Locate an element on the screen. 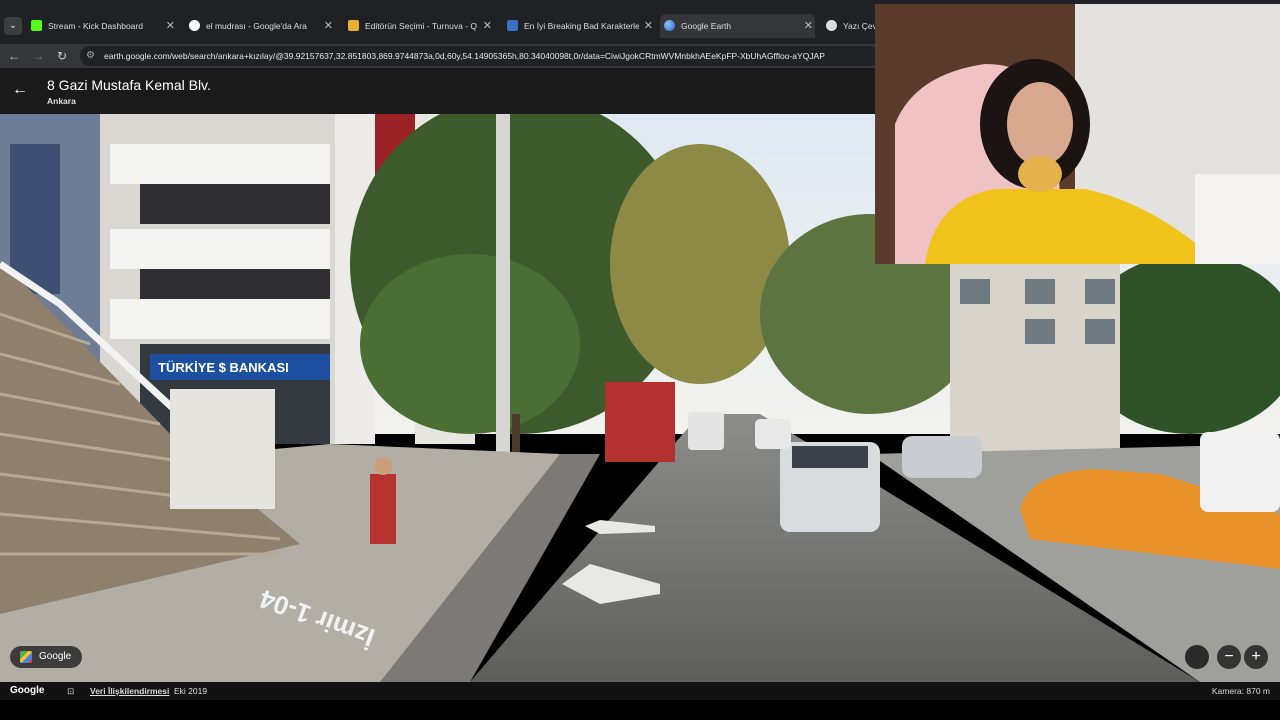 This screenshot has width=1280, height=720. bank-sign-text: TÜRKİYE $ BANKASI is located at coordinates (223, 367).